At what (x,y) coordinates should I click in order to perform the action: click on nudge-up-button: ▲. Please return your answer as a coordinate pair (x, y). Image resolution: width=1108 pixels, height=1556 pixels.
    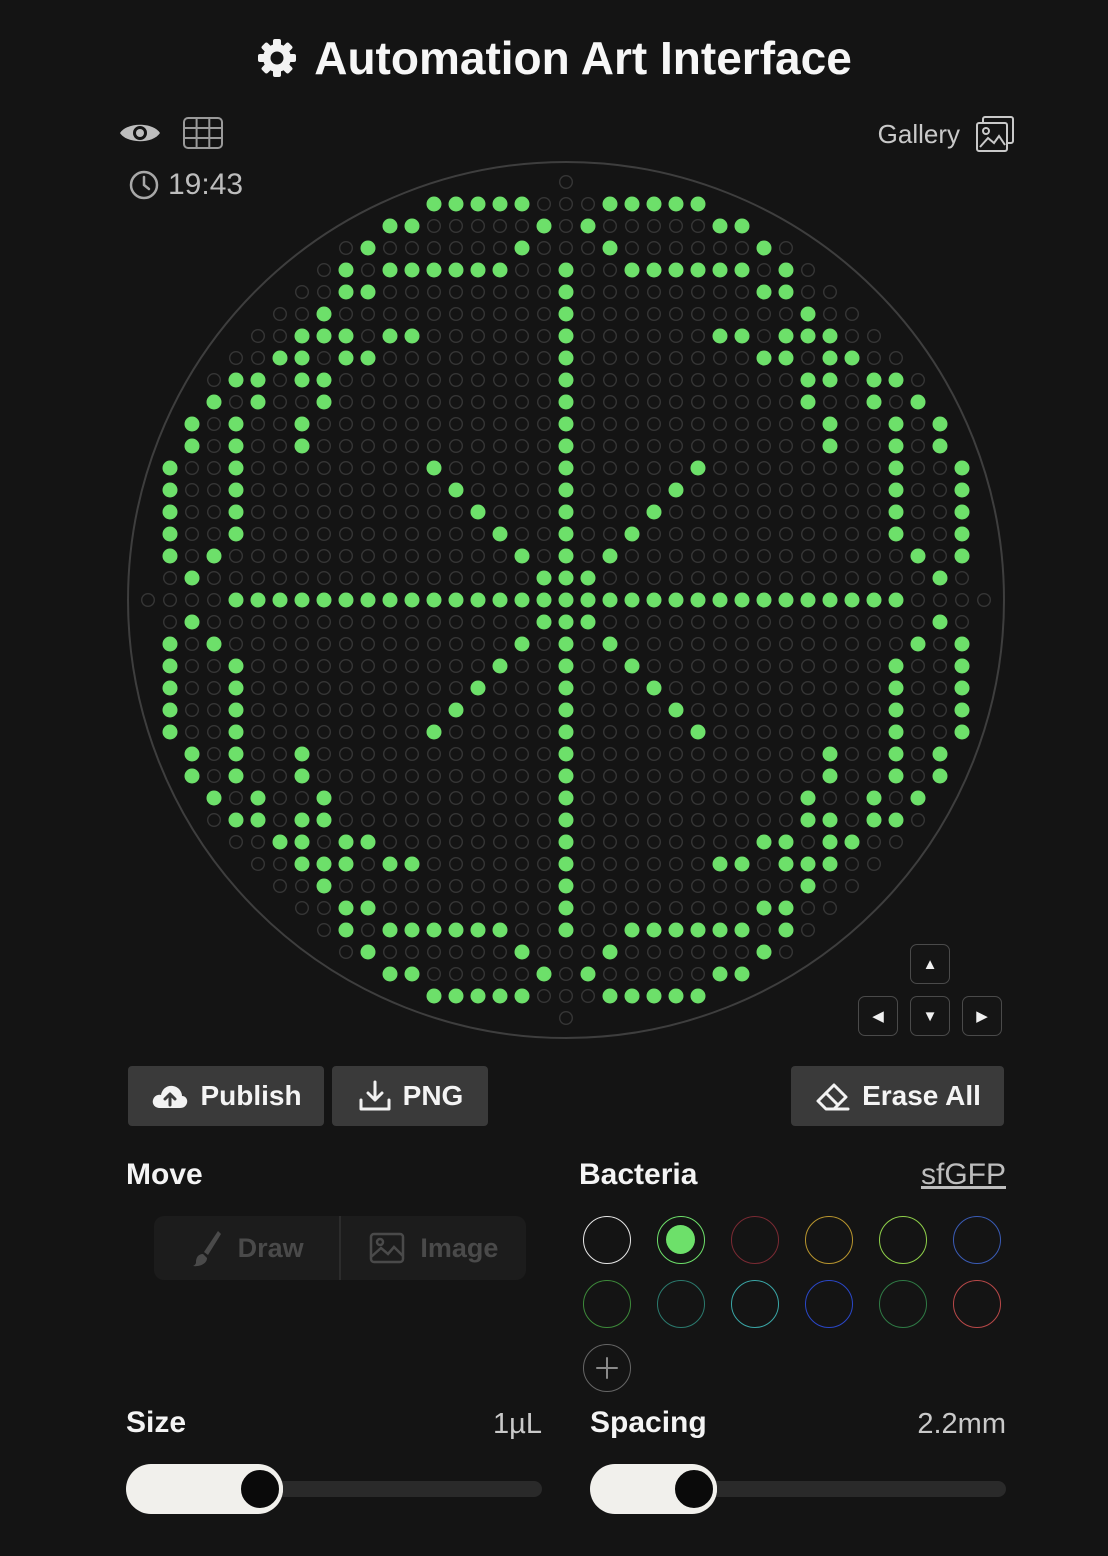
    Looking at the image, I should click on (930, 964).